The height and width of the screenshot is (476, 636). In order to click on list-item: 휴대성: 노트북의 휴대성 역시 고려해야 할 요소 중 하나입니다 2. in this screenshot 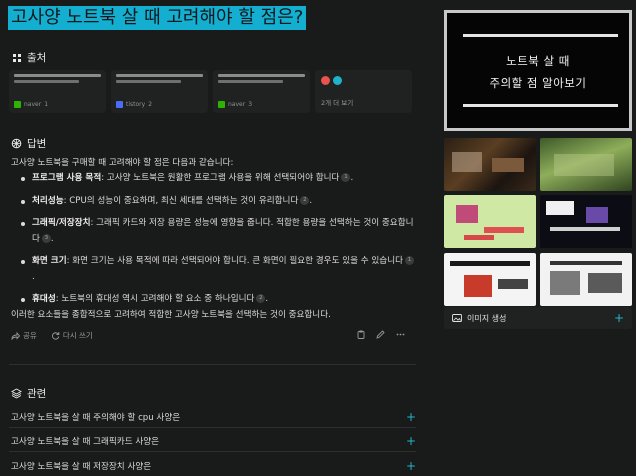, I will do `click(218, 300)`.